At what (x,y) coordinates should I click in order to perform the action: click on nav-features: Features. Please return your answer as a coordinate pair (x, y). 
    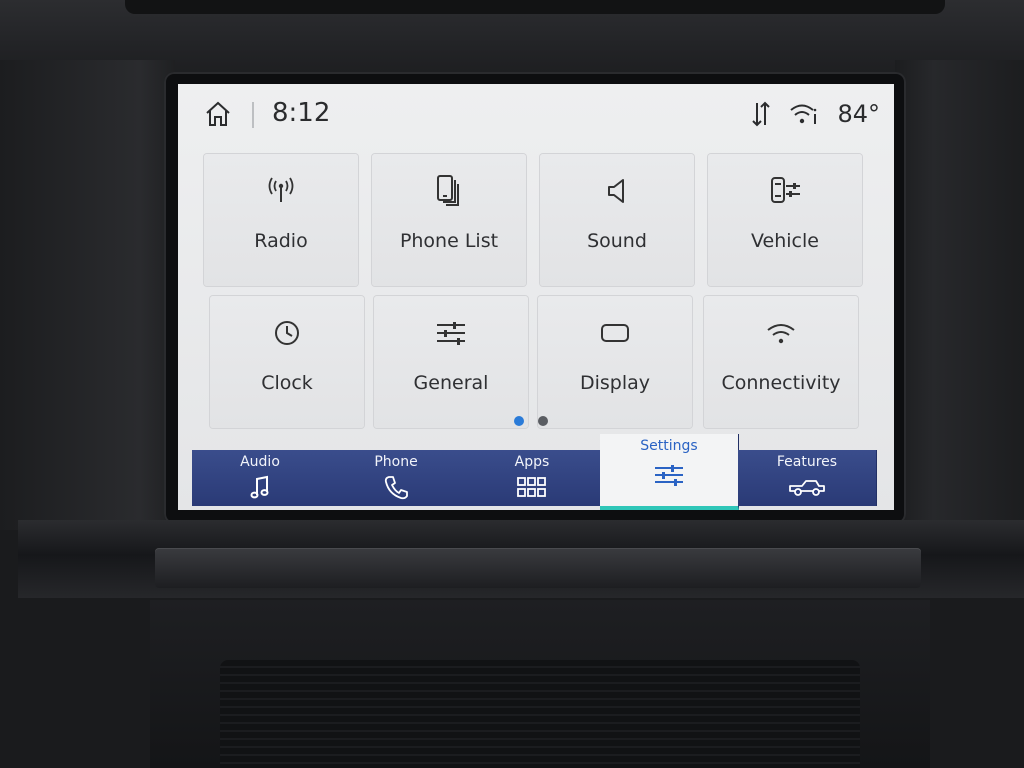
    Looking at the image, I should click on (807, 478).